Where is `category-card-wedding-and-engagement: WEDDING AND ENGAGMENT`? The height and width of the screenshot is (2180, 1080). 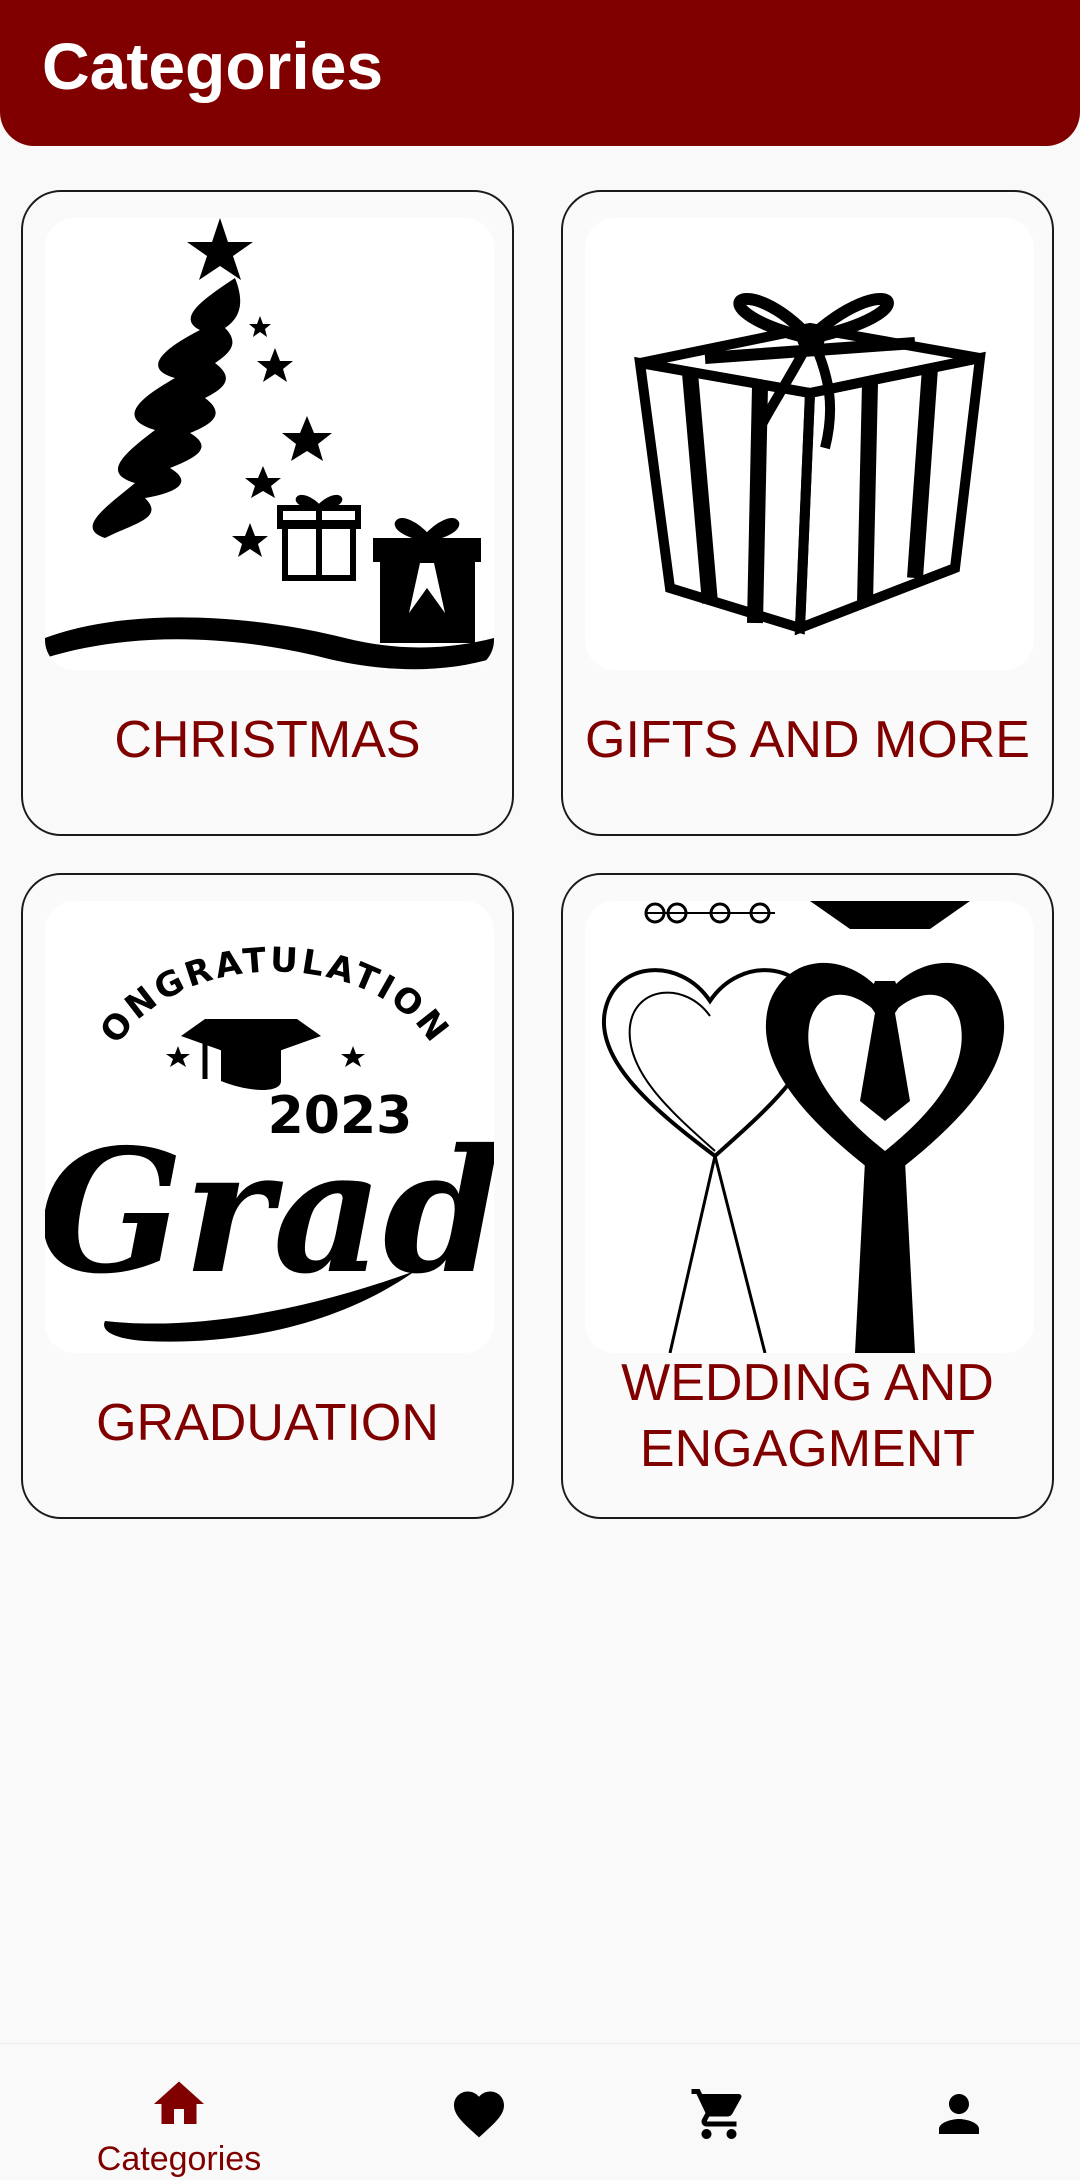
category-card-wedding-and-engagement: WEDDING AND ENGAGMENT is located at coordinates (807, 1196).